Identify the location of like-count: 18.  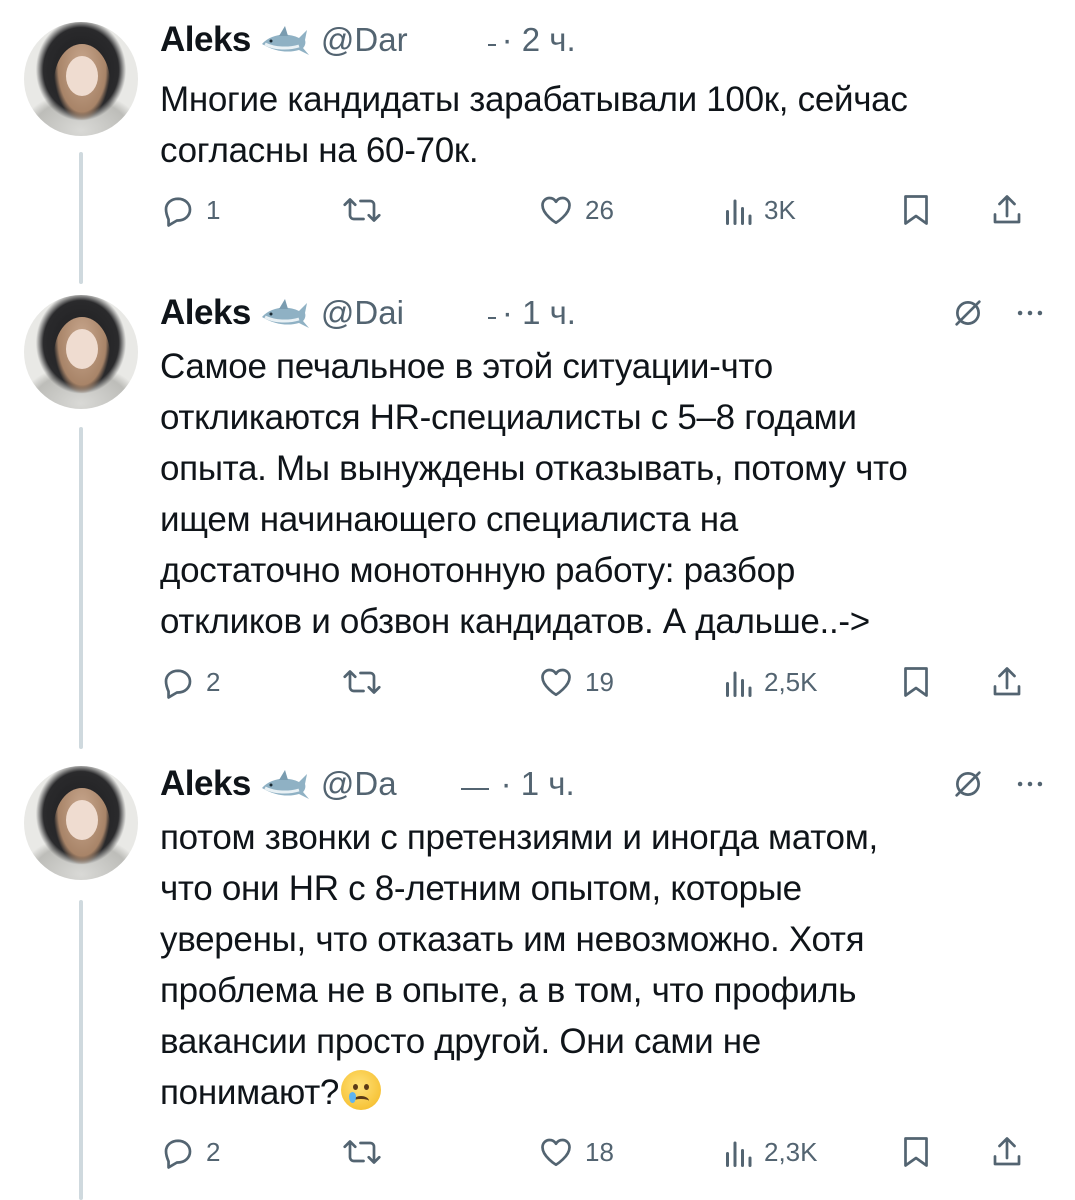
(599, 1151).